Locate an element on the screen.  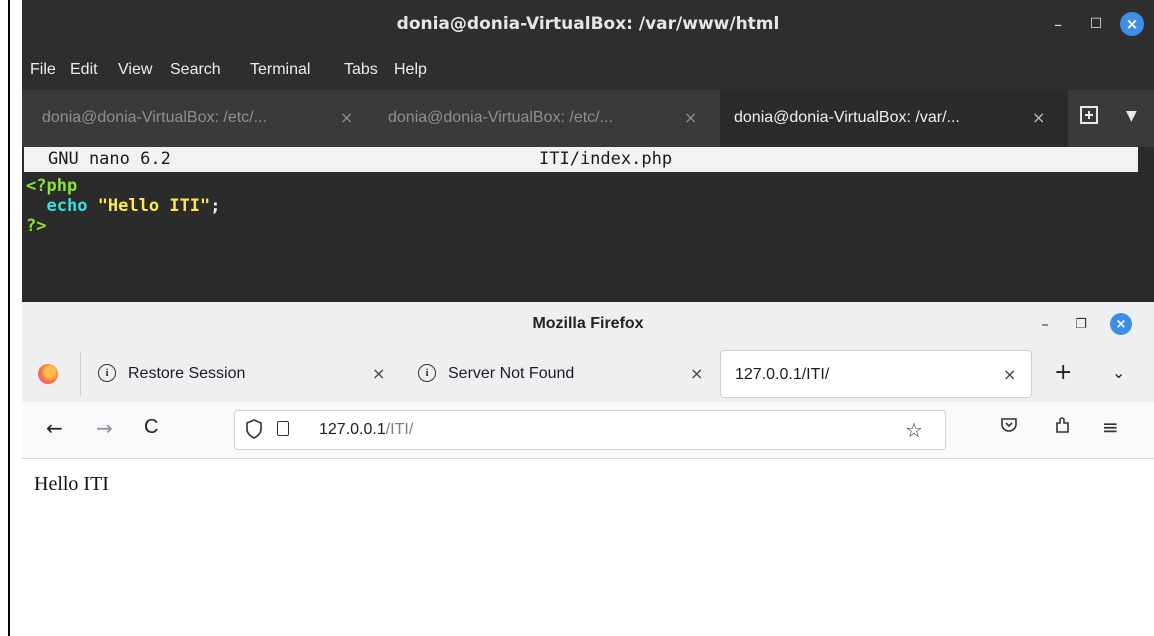
terminal-tab-1: donia@donia-VirtualBox: /etc/... × is located at coordinates (197, 118).